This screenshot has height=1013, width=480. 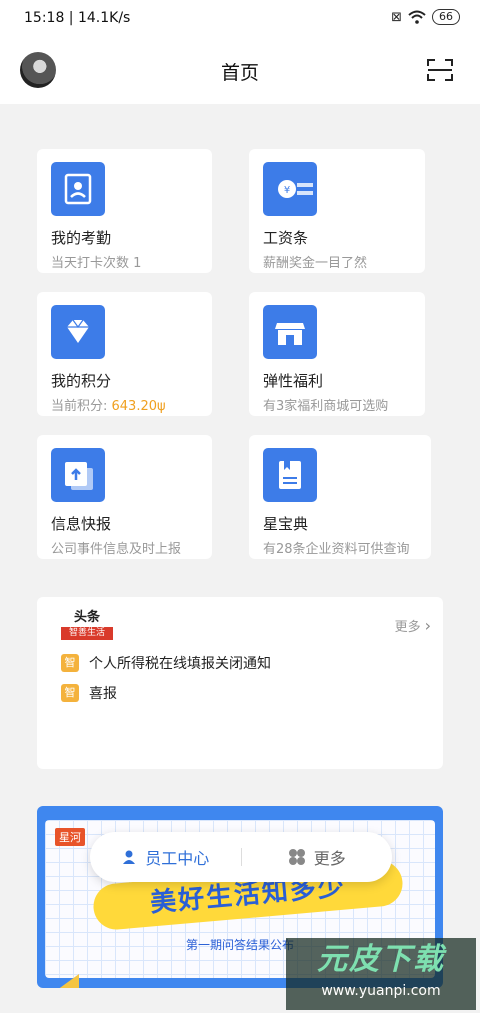 I want to click on floating-tab-bar: 员工中心 更多, so click(x=241, y=857).